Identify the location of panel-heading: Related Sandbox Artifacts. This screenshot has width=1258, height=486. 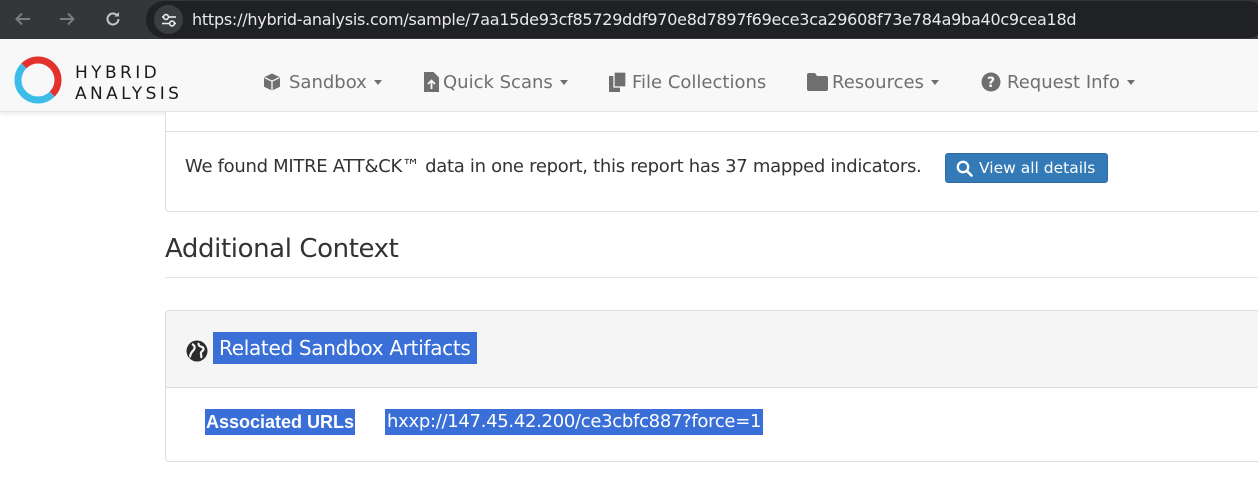
(712, 349).